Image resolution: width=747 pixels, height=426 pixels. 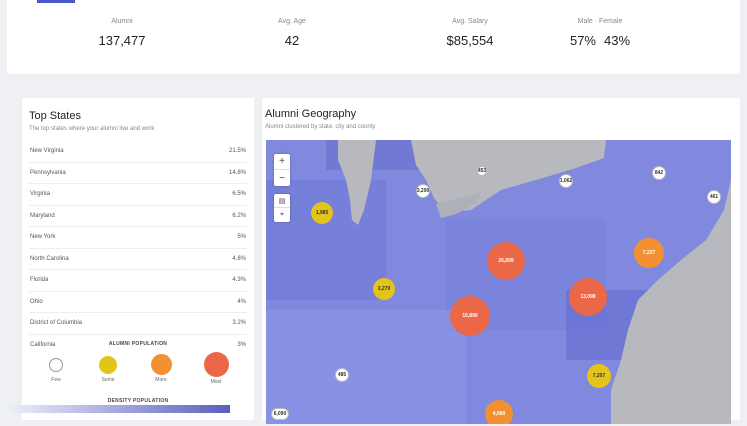 I want to click on state-name: Virginia, so click(x=40, y=194).